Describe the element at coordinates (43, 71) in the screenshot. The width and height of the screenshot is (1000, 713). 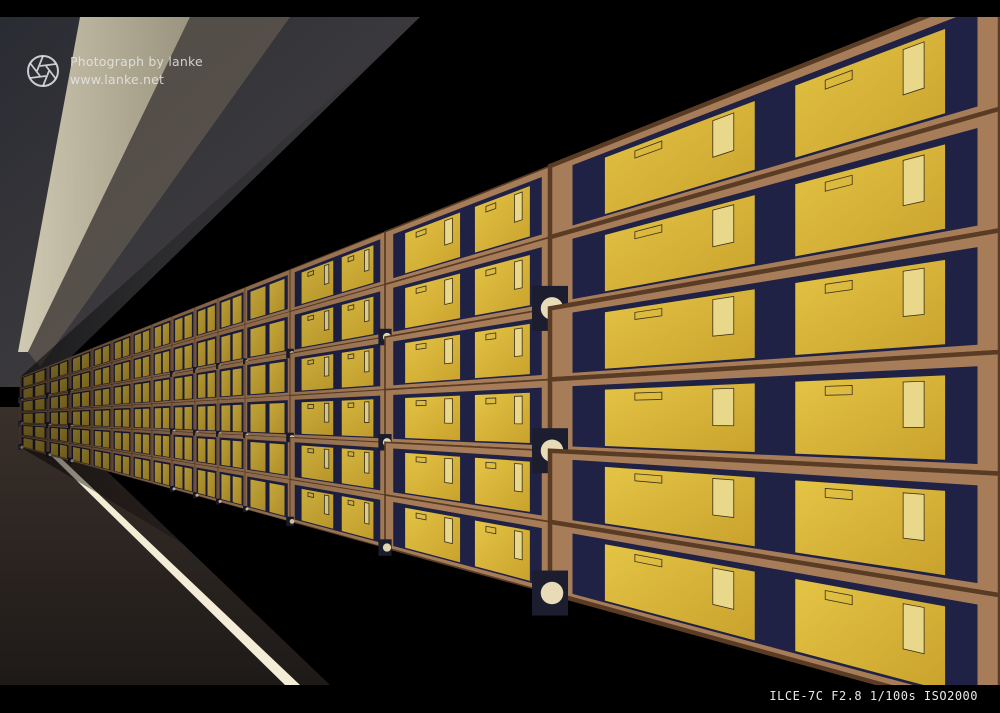
I see `camera-aperture-icon` at that location.